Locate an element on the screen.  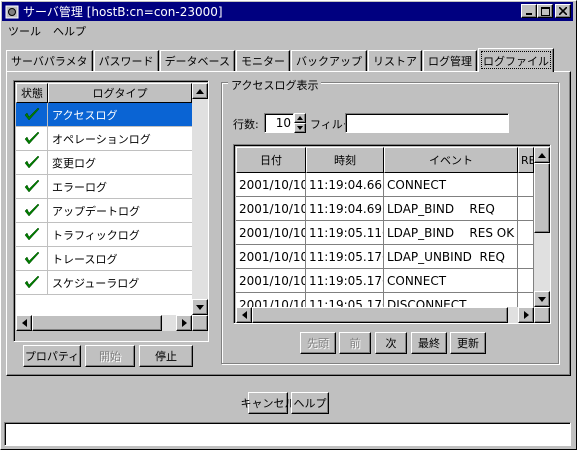
tab-restore: リストア is located at coordinates (395, 60).